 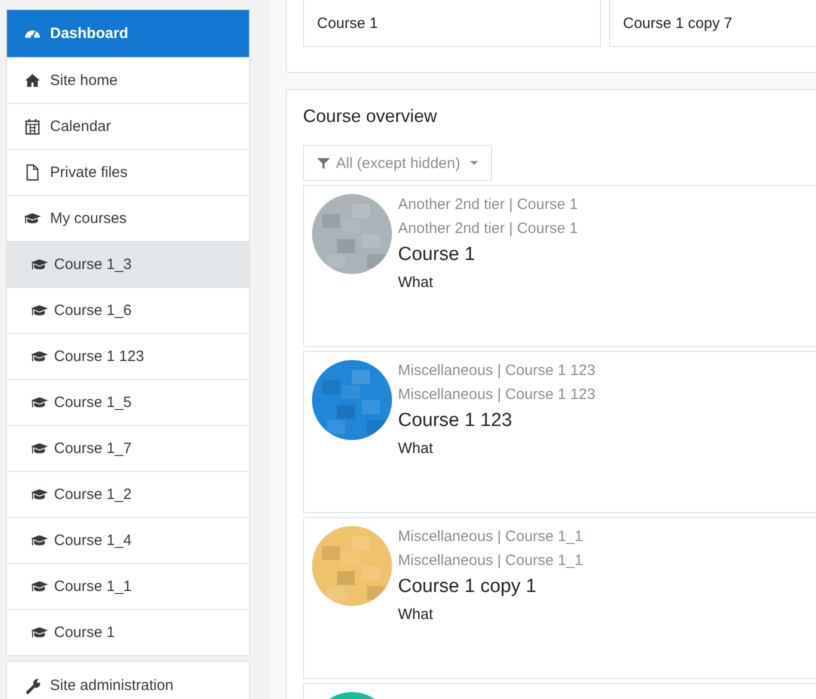 What do you see at coordinates (128, 448) in the screenshot?
I see `nav-item: Course 1_7` at bounding box center [128, 448].